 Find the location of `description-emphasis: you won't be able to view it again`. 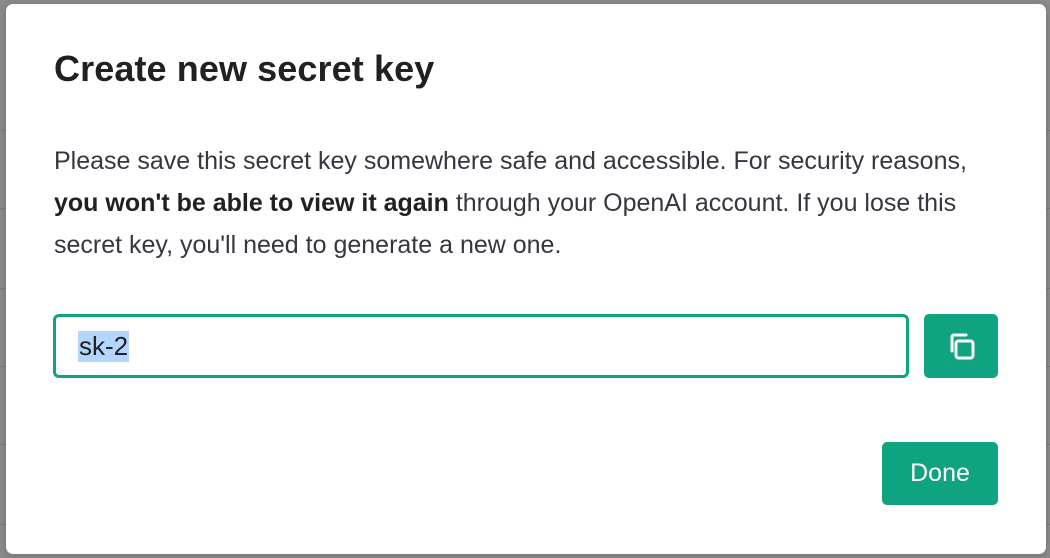

description-emphasis: you won't be able to view it again is located at coordinates (251, 203).